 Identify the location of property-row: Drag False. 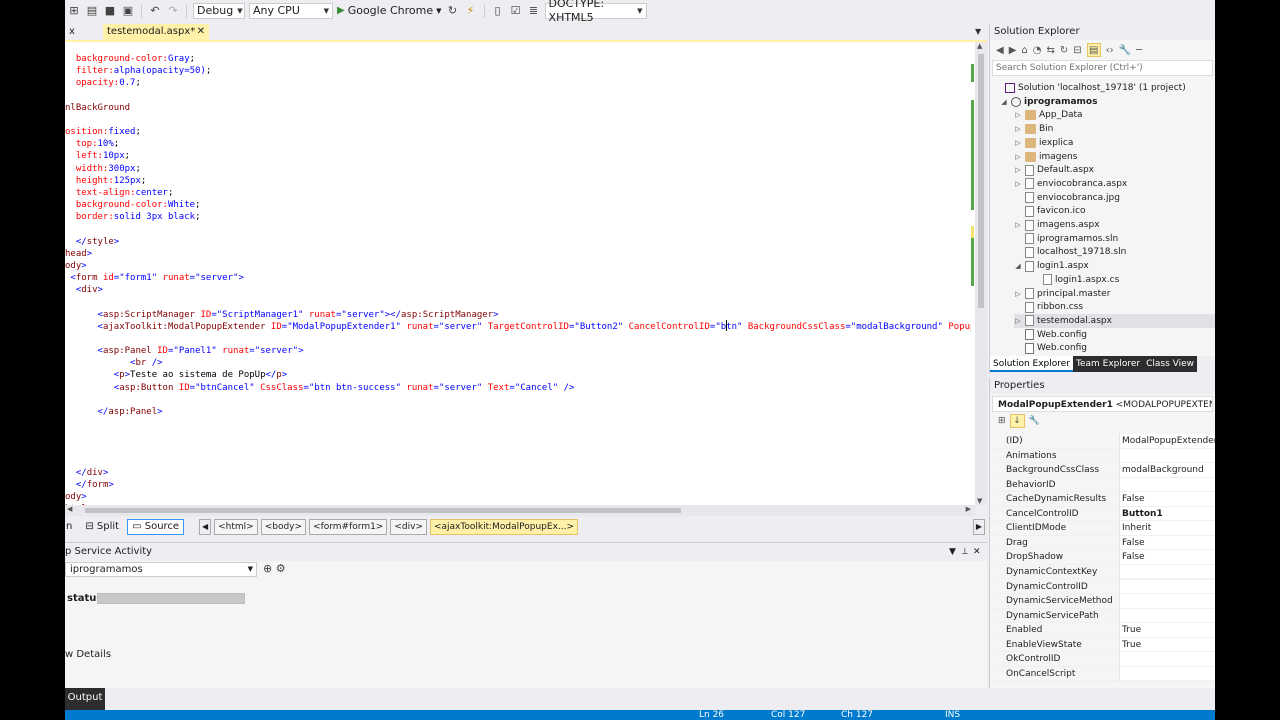
(1102, 543).